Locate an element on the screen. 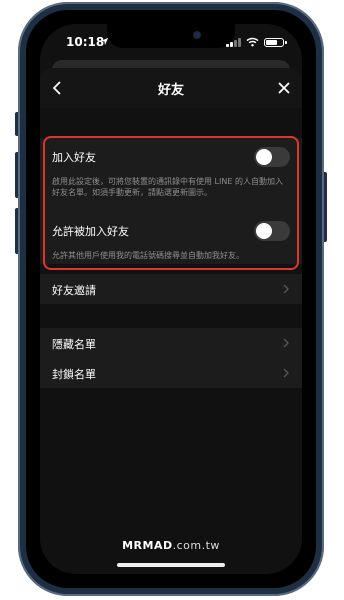 The image size is (344, 600). mute-switch is located at coordinates (16, 124).